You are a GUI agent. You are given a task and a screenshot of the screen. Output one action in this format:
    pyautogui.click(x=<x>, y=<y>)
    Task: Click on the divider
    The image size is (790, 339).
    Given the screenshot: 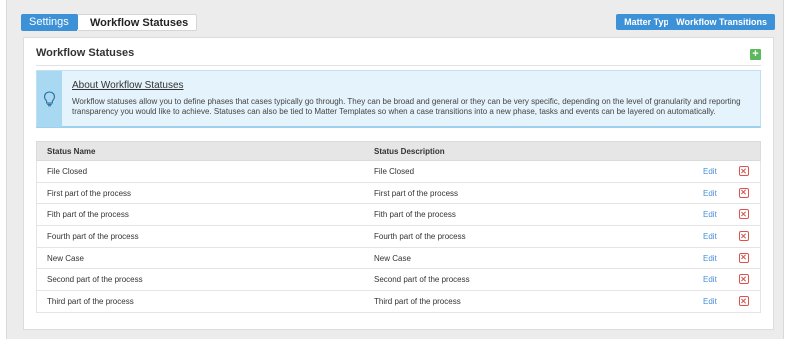 What is the action you would take?
    pyautogui.click(x=398, y=65)
    